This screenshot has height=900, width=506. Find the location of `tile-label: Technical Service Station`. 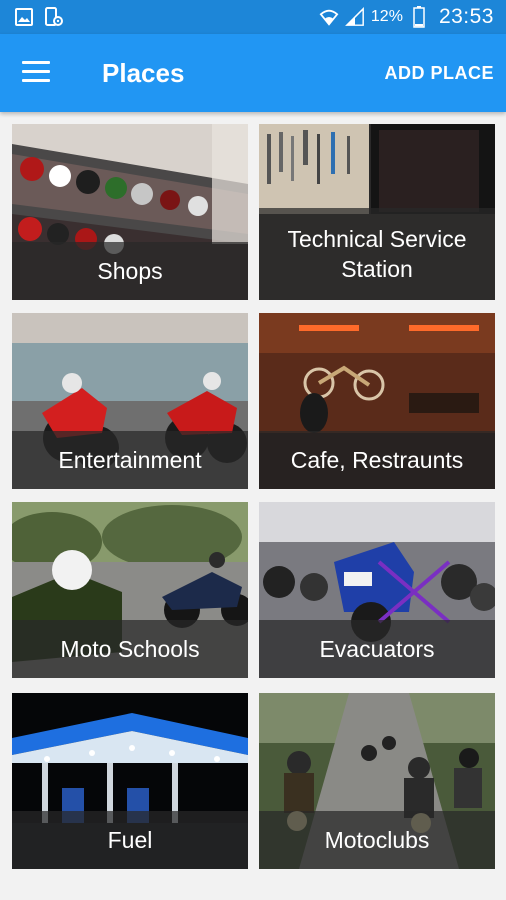

tile-label: Technical Service Station is located at coordinates (377, 254).